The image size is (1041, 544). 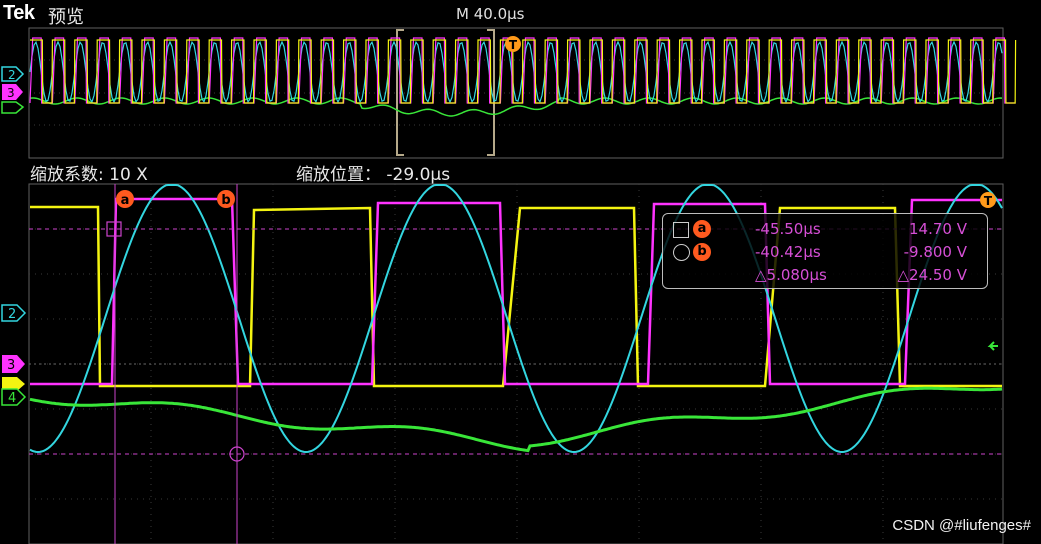 I want to click on cursor-a-badge: a, so click(x=125, y=199).